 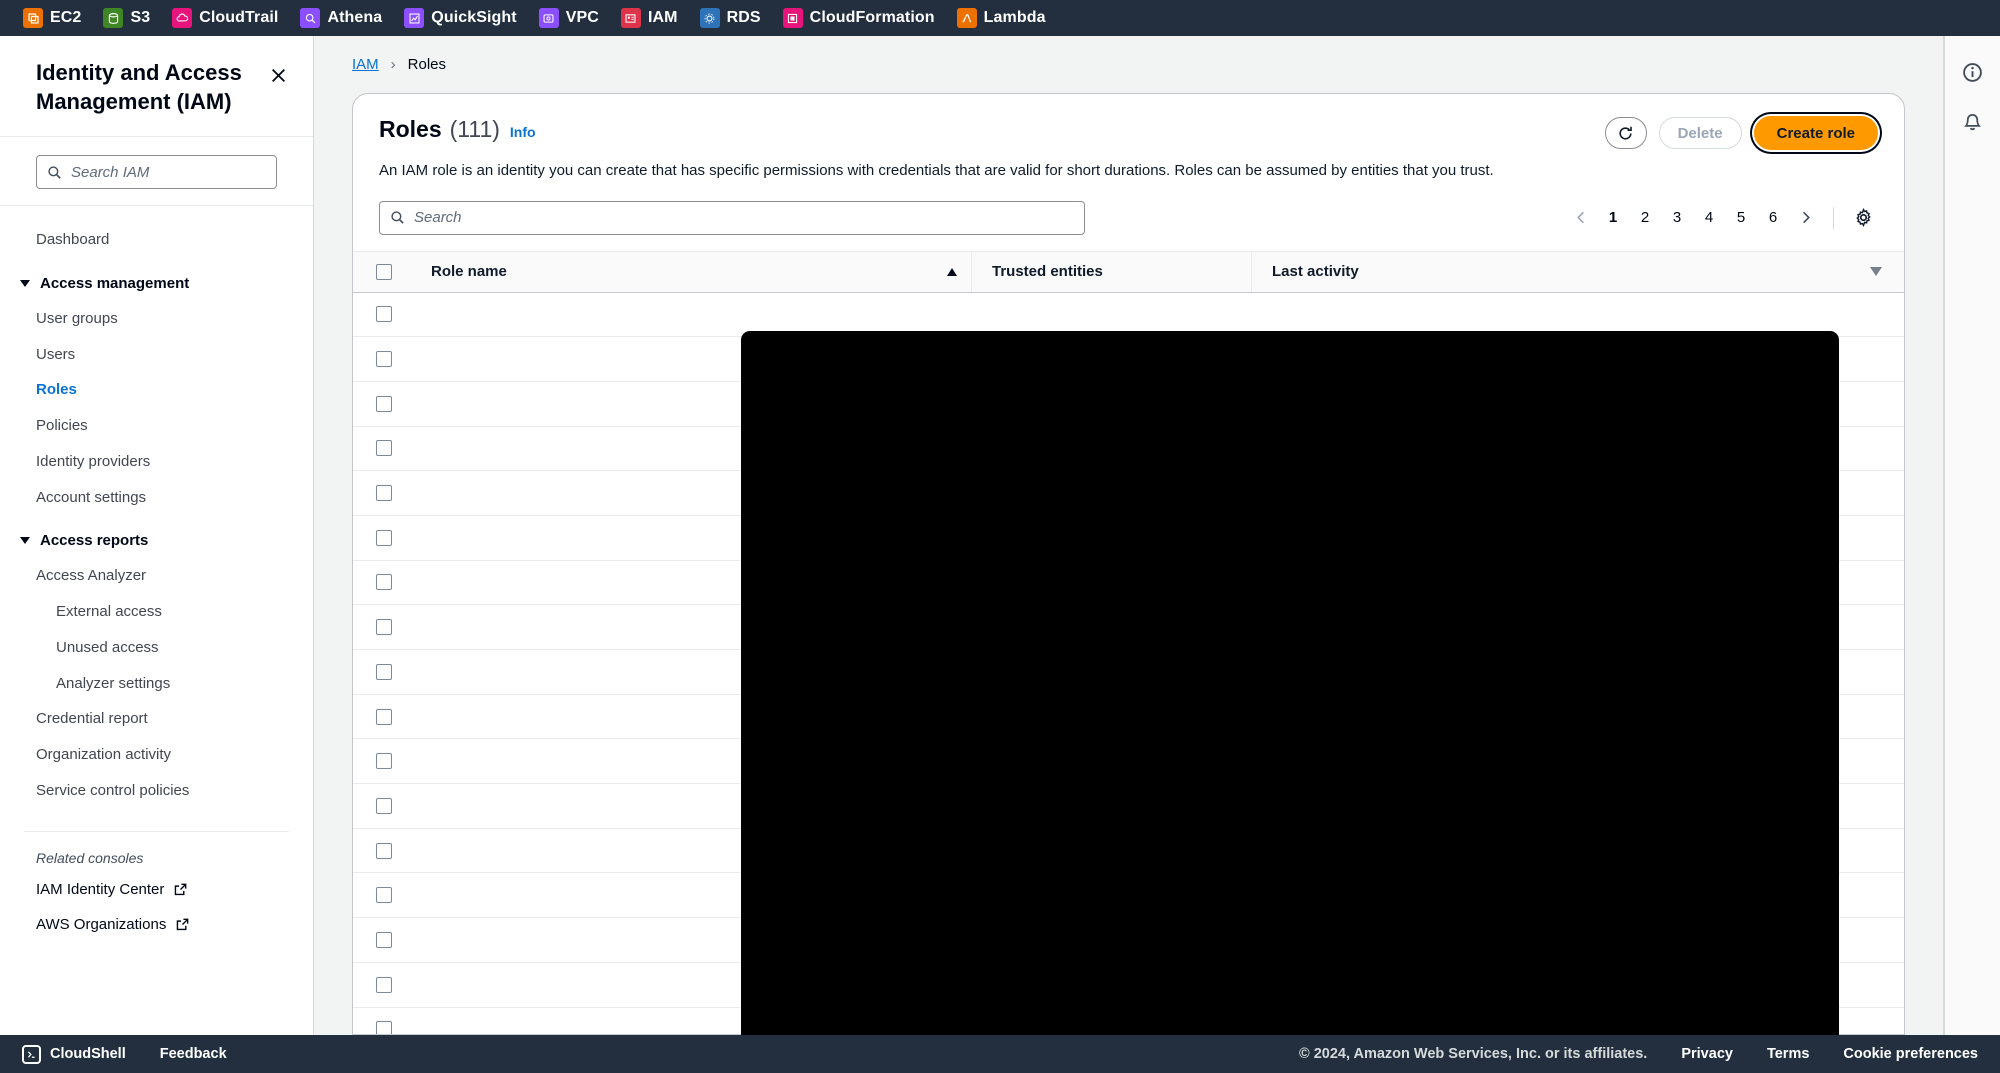 I want to click on sidebar-item-dashboard: Dashboard, so click(x=156, y=240).